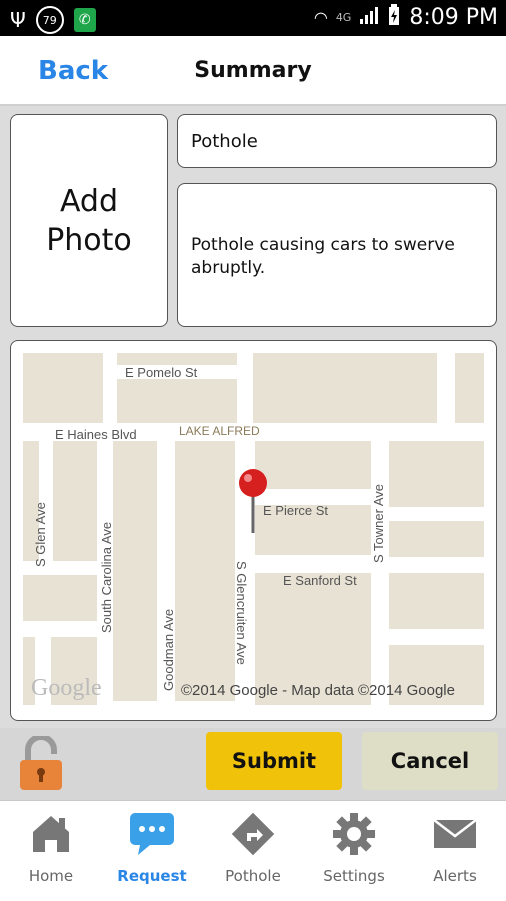  Describe the element at coordinates (40, 534) in the screenshot. I see `street-label-glen: S Glen Ave` at that location.